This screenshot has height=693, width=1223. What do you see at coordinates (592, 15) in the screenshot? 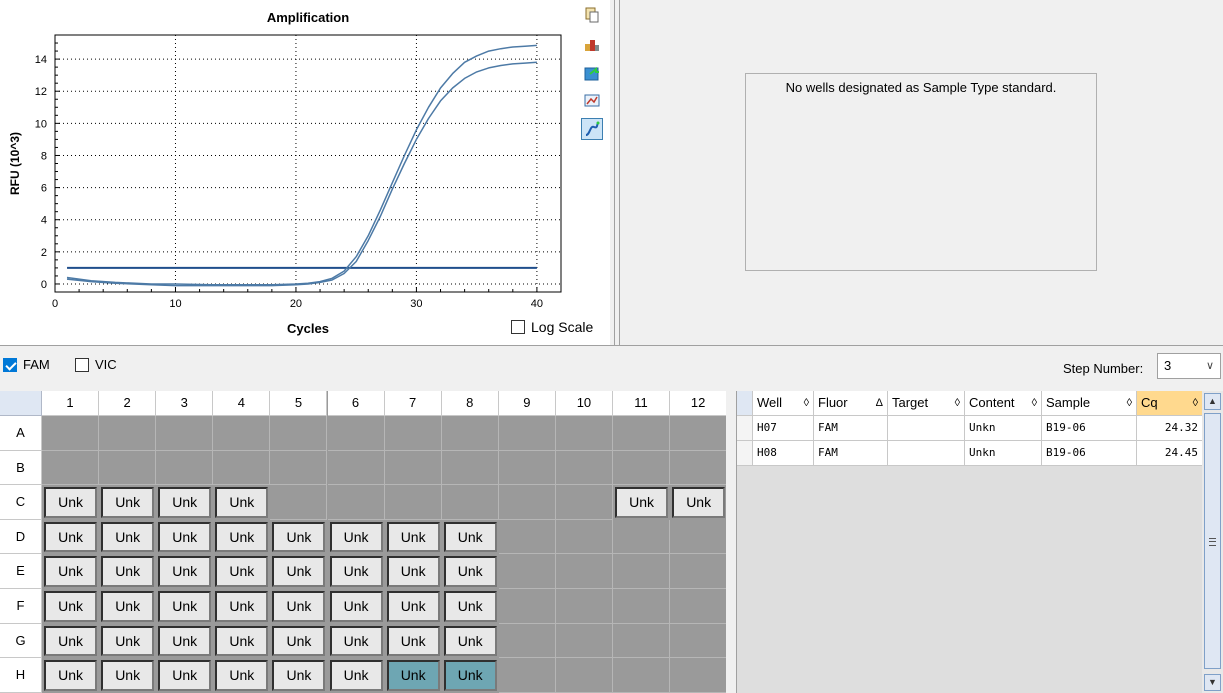
I see `copy-icon` at bounding box center [592, 15].